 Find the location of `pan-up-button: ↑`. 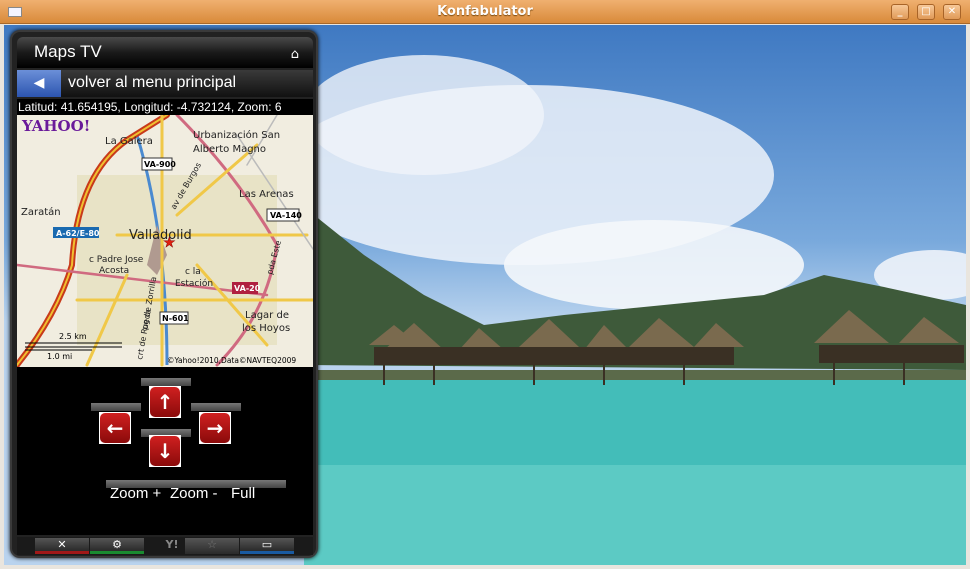

pan-up-button: ↑ is located at coordinates (165, 402).